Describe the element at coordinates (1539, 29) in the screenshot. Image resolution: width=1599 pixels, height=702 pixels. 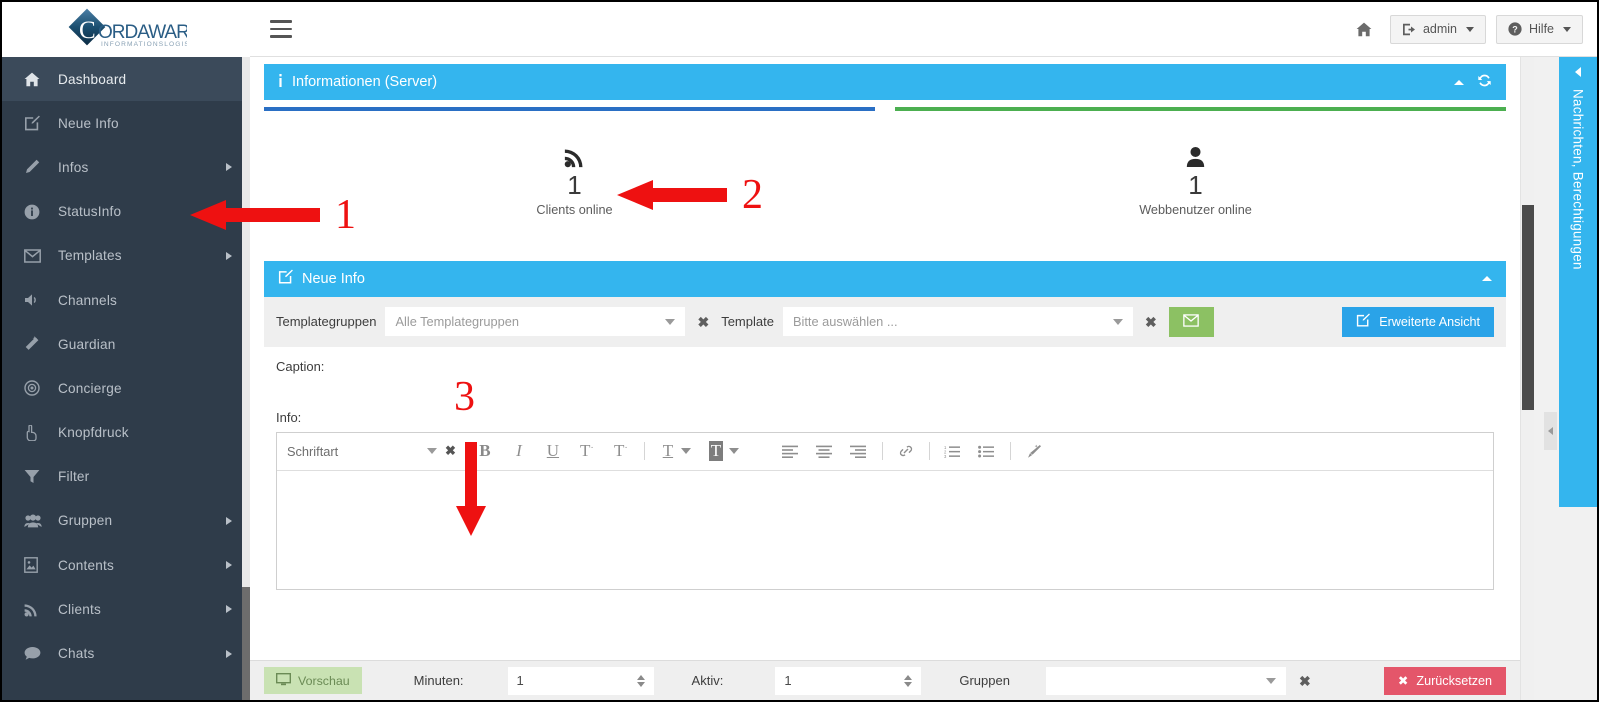
I see `help-menu-button: ? Hilfe` at that location.